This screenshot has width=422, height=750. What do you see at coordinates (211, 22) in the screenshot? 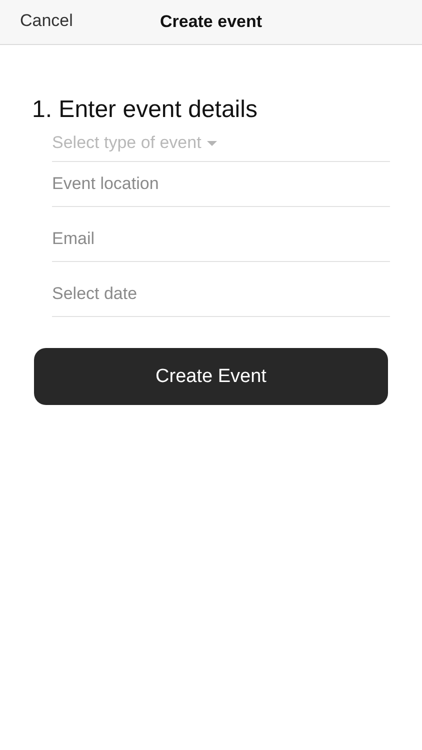
I see `screen-title: Create event` at bounding box center [211, 22].